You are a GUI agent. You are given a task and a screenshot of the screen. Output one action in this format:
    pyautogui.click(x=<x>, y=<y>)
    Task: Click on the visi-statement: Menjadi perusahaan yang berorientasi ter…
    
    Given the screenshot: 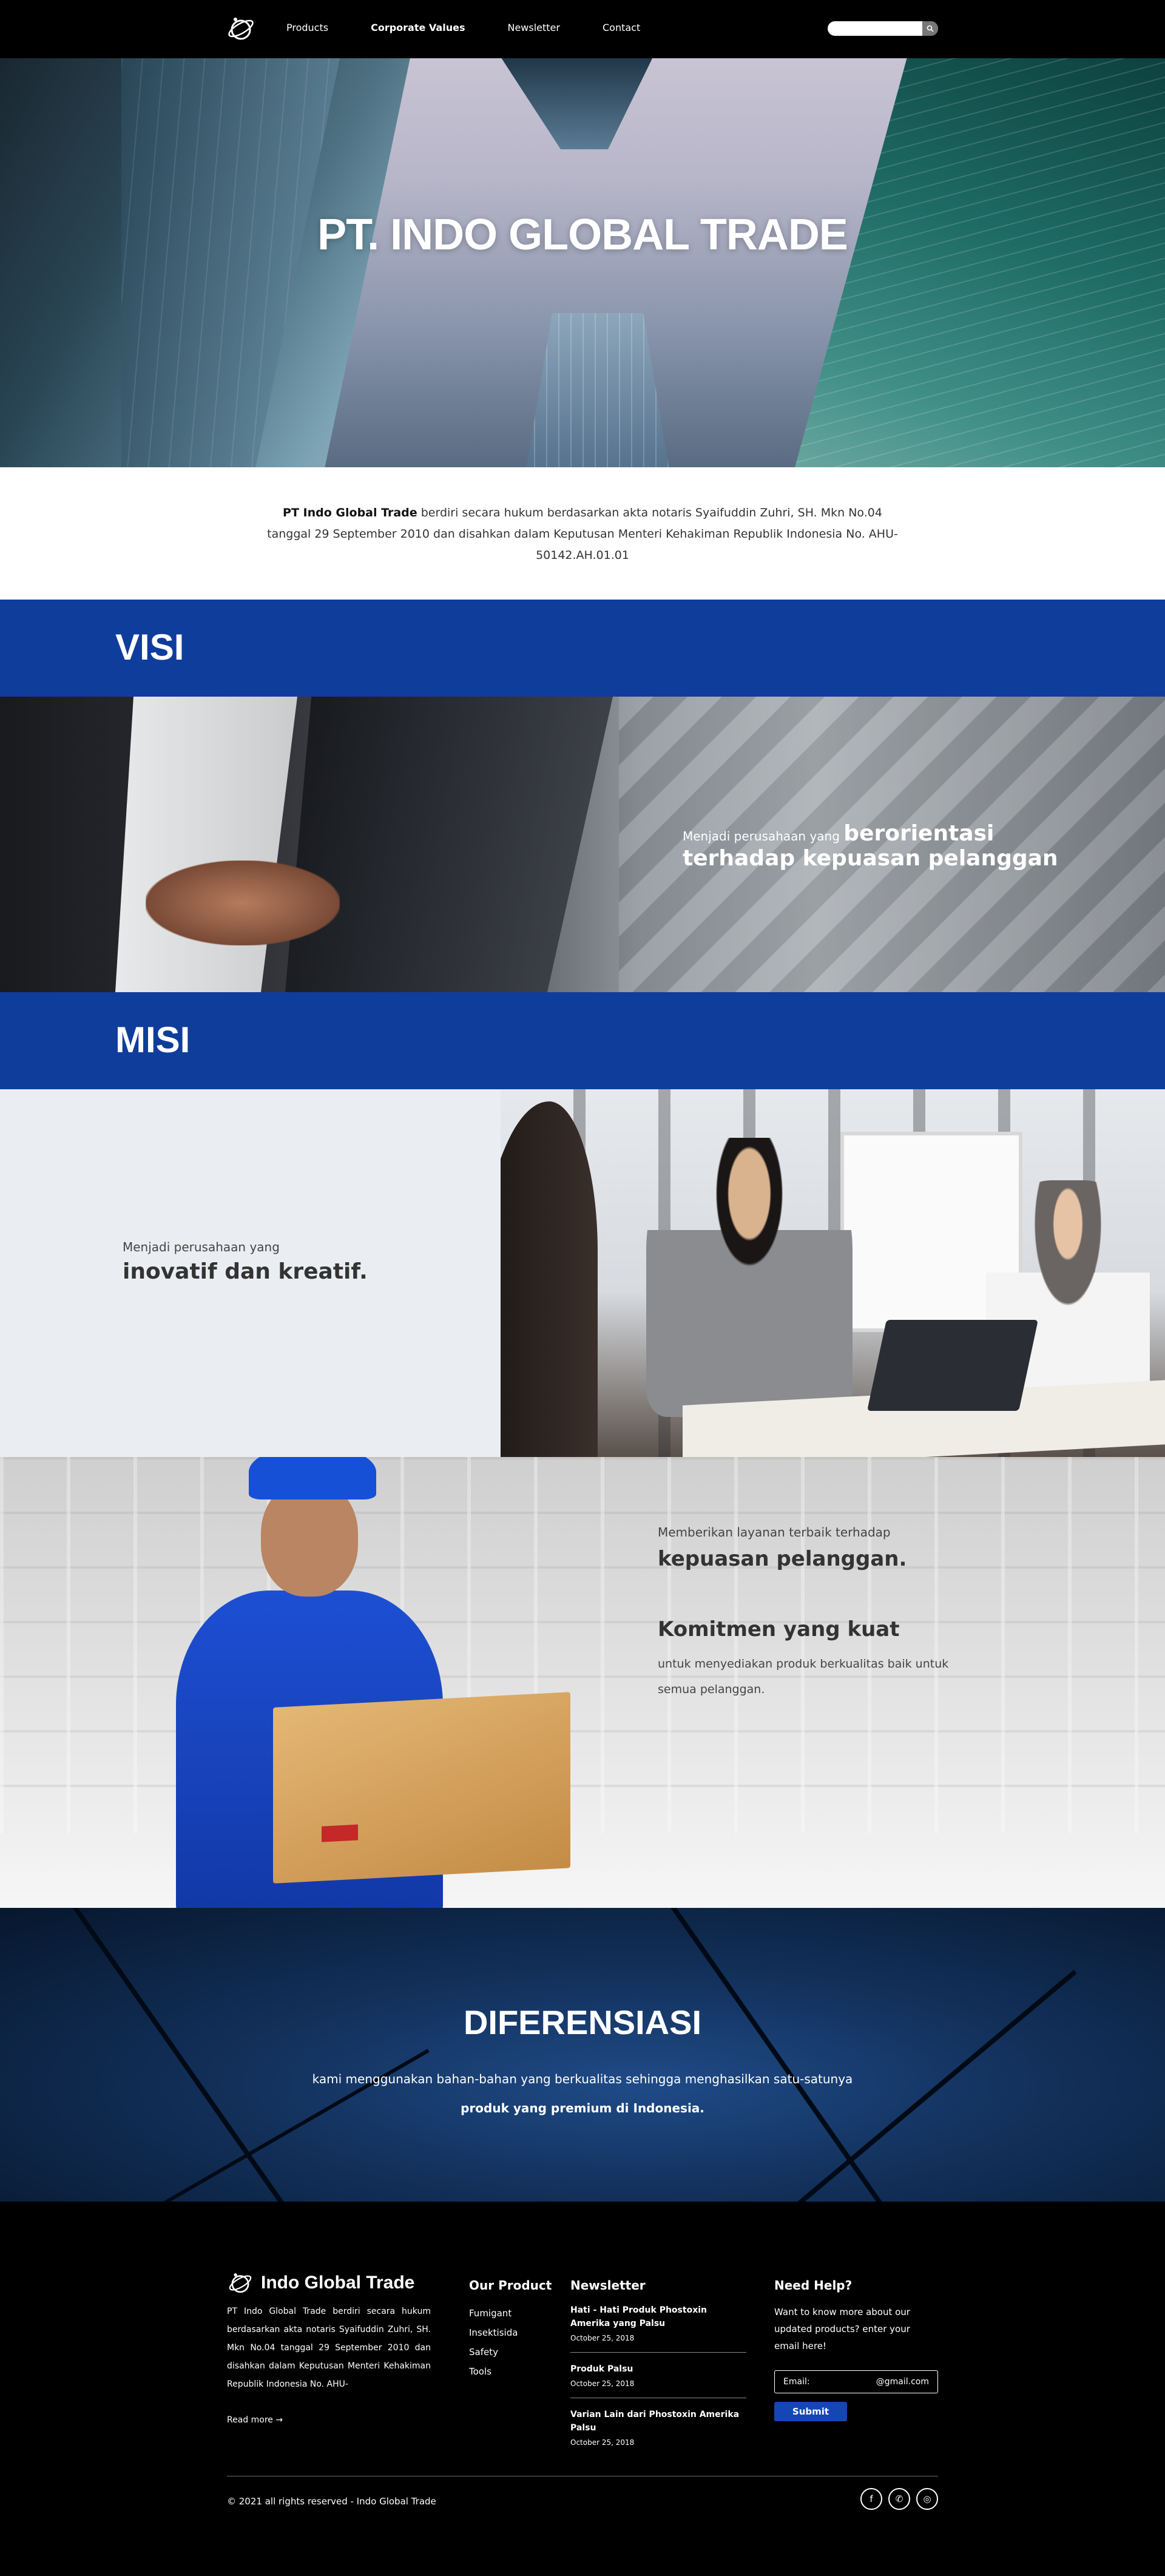 What is the action you would take?
    pyautogui.click(x=871, y=846)
    